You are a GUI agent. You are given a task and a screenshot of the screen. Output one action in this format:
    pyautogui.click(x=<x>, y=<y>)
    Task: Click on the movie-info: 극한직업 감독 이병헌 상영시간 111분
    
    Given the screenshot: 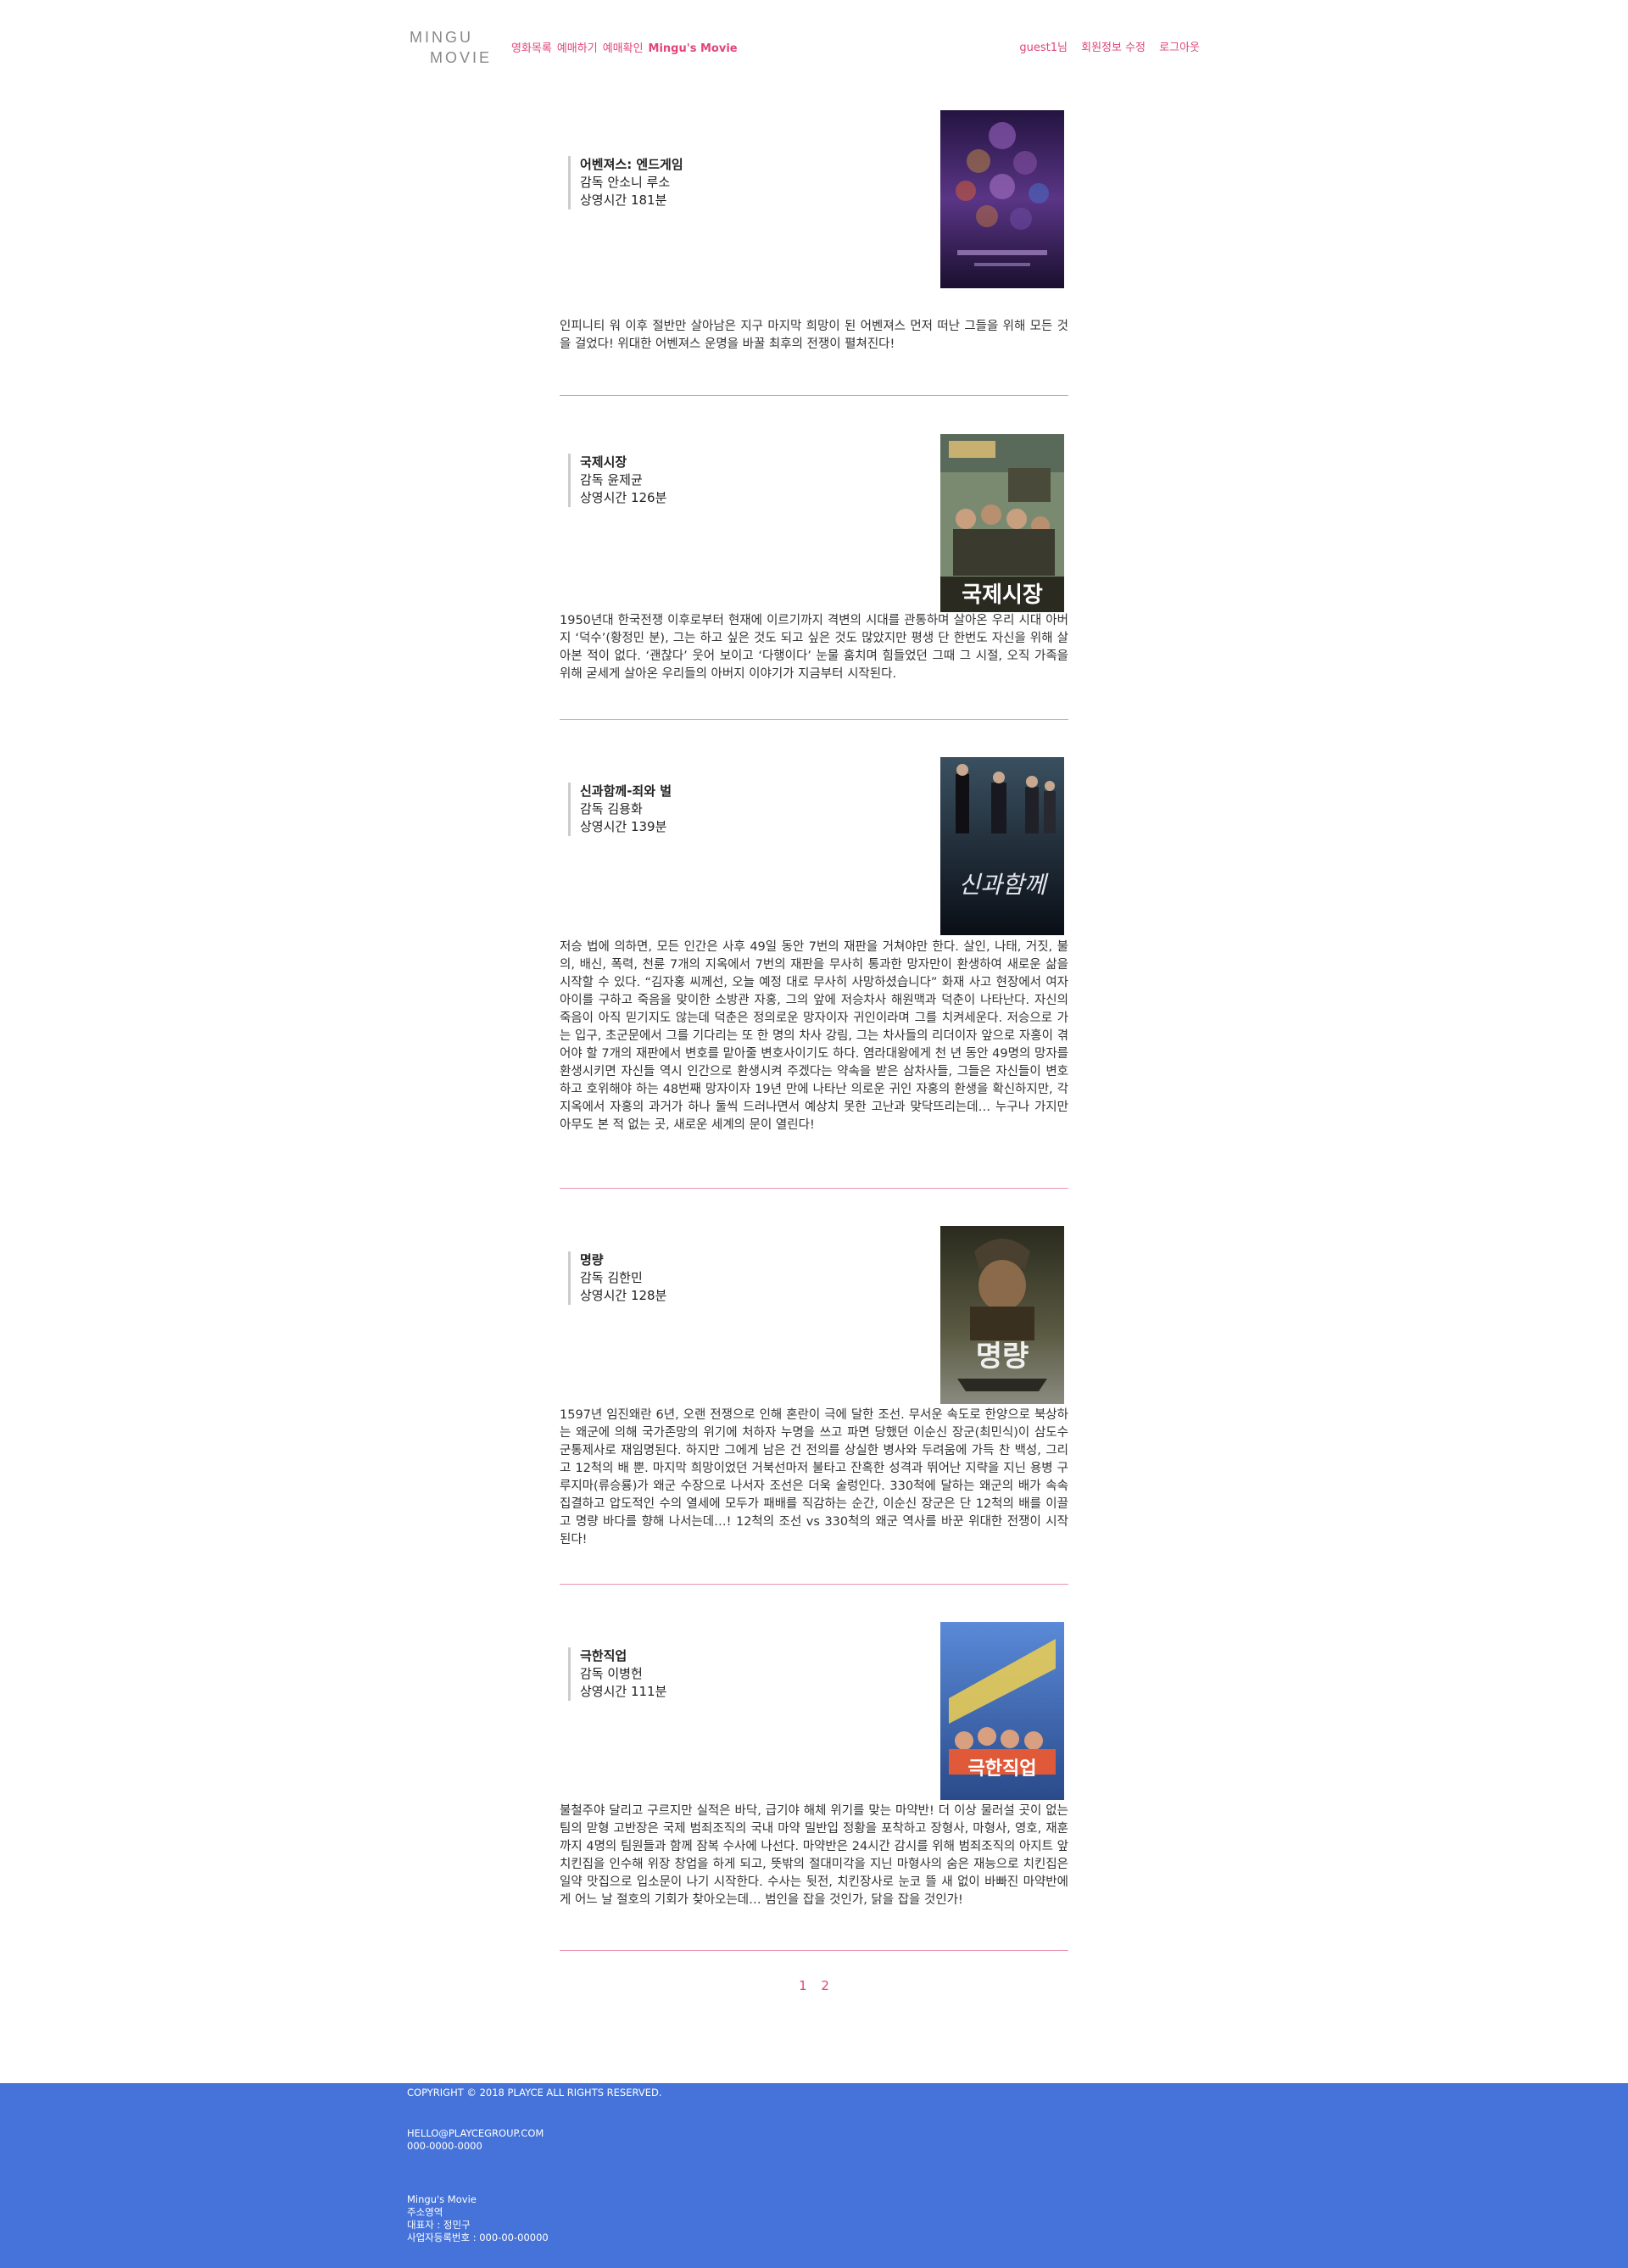 What is the action you would take?
    pyautogui.click(x=617, y=1674)
    